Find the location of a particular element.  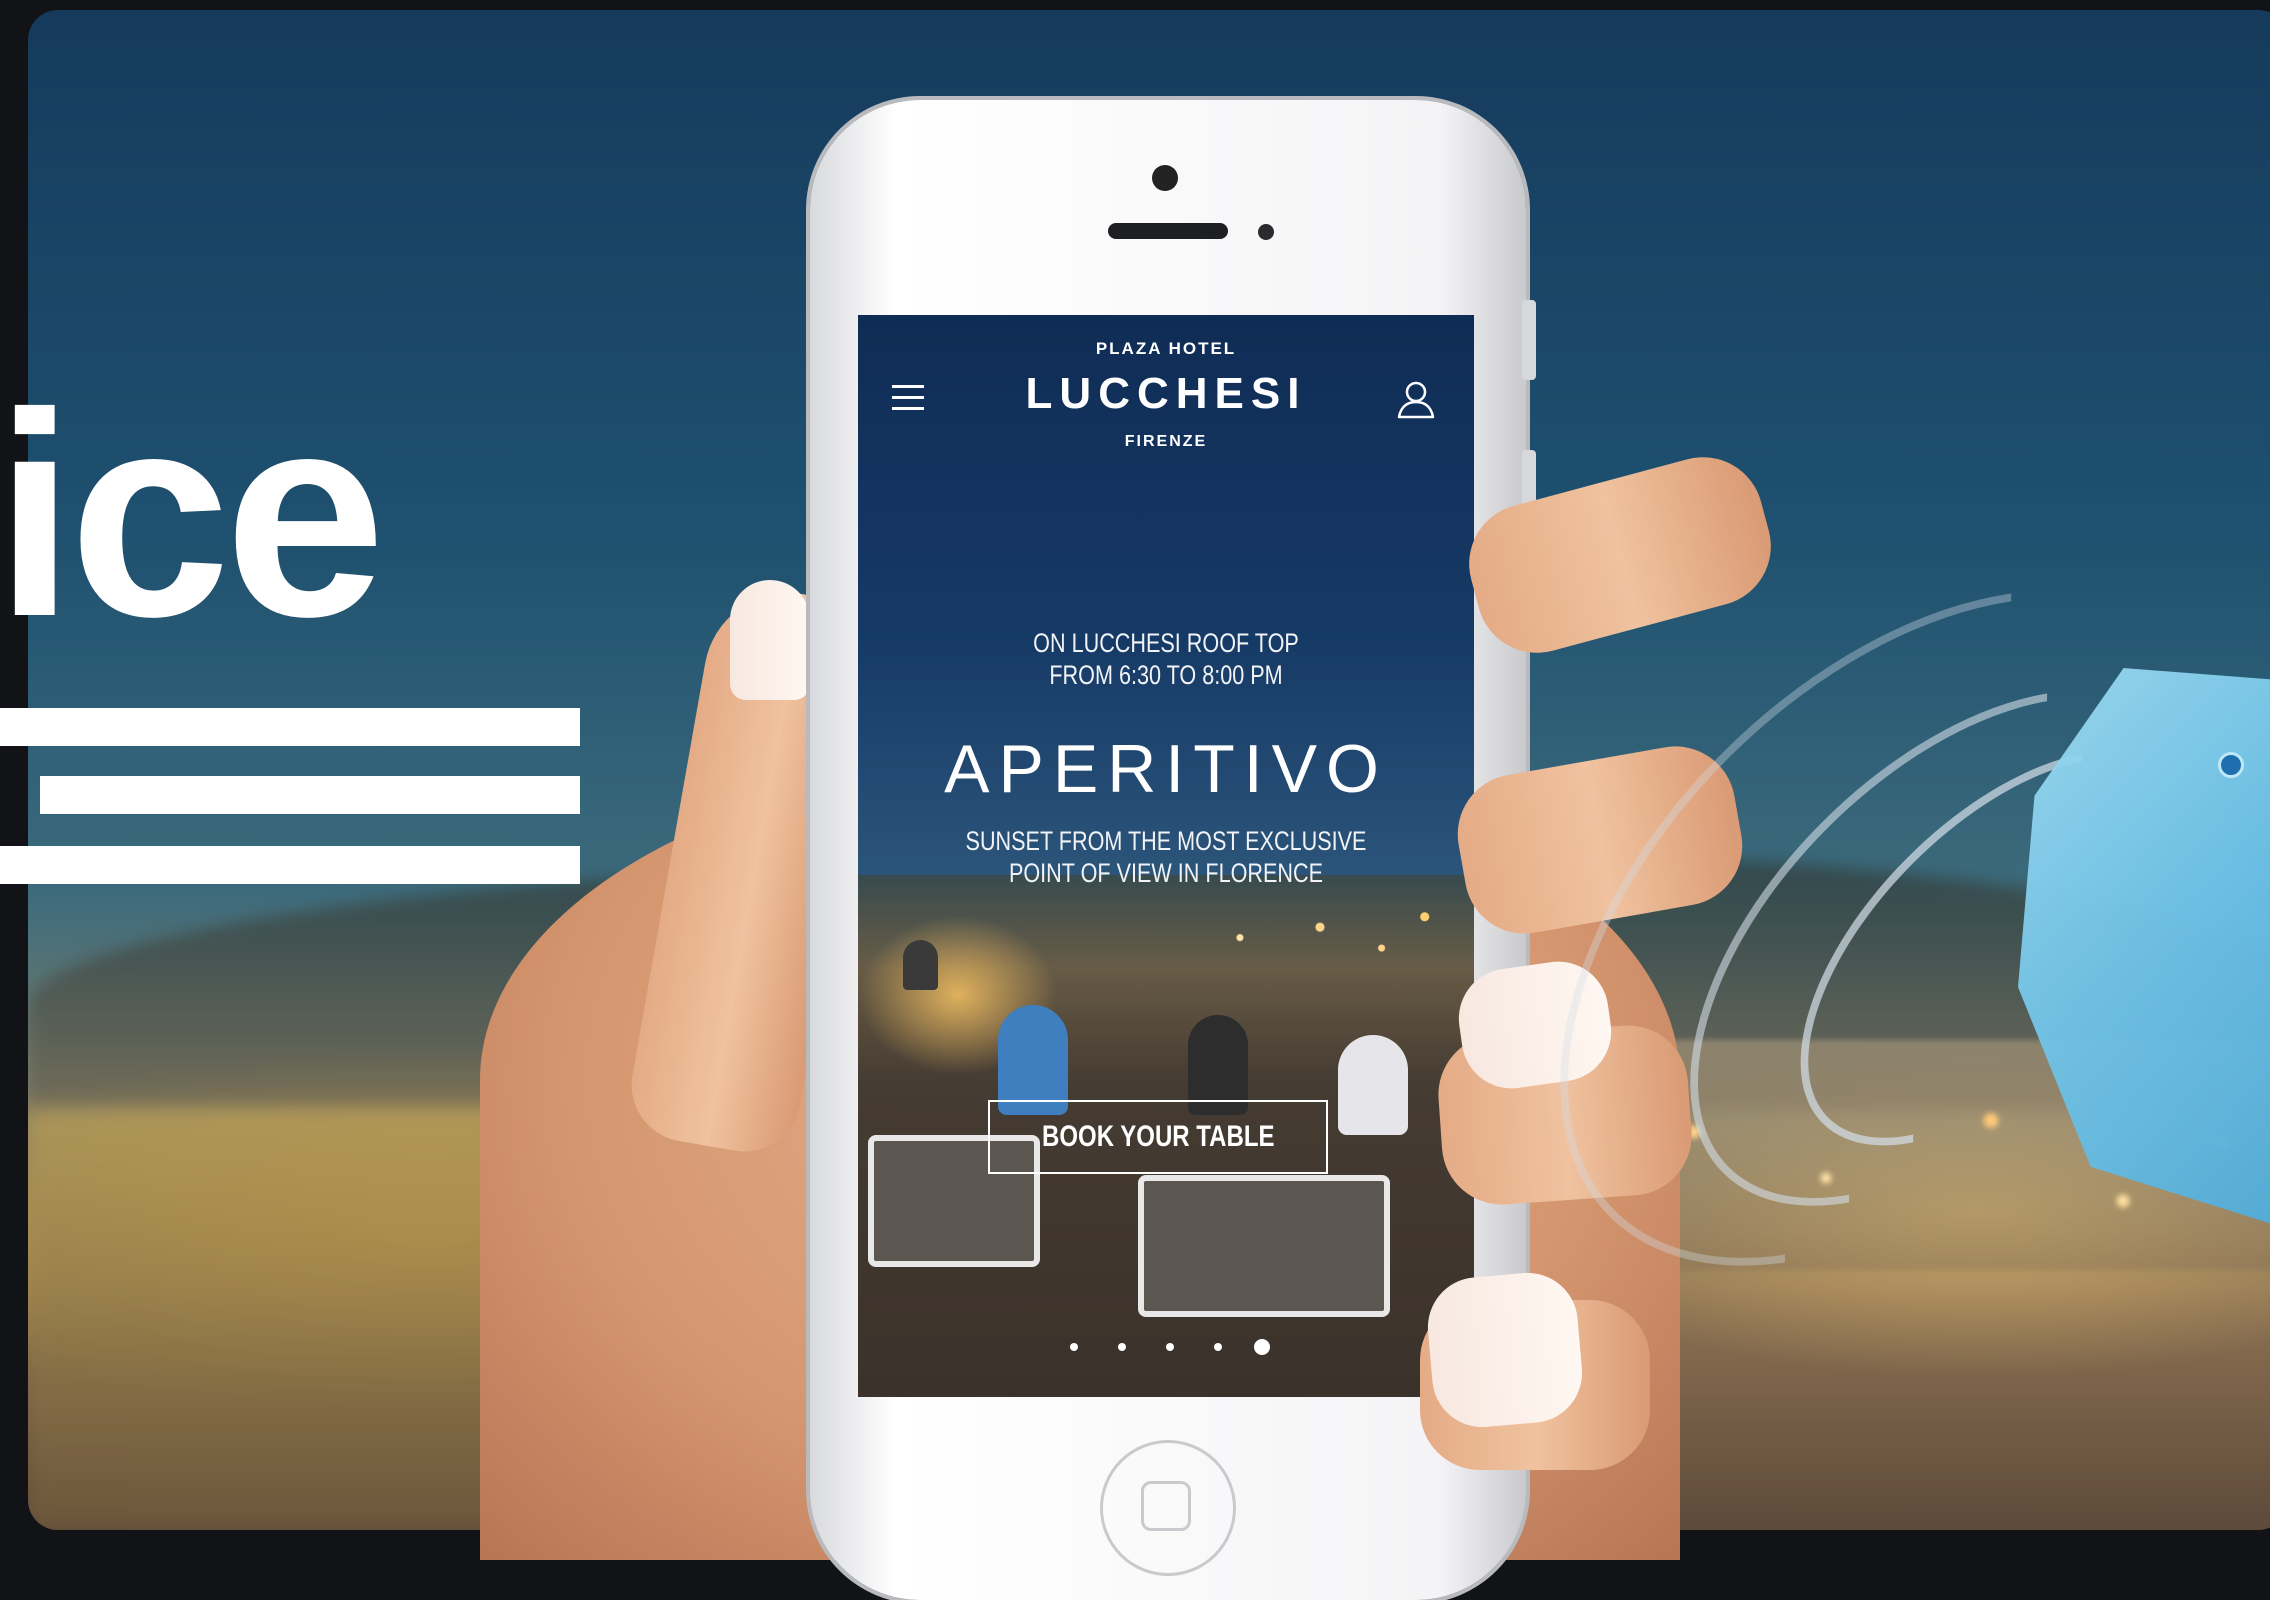

phone-side-button is located at coordinates (1529, 340).